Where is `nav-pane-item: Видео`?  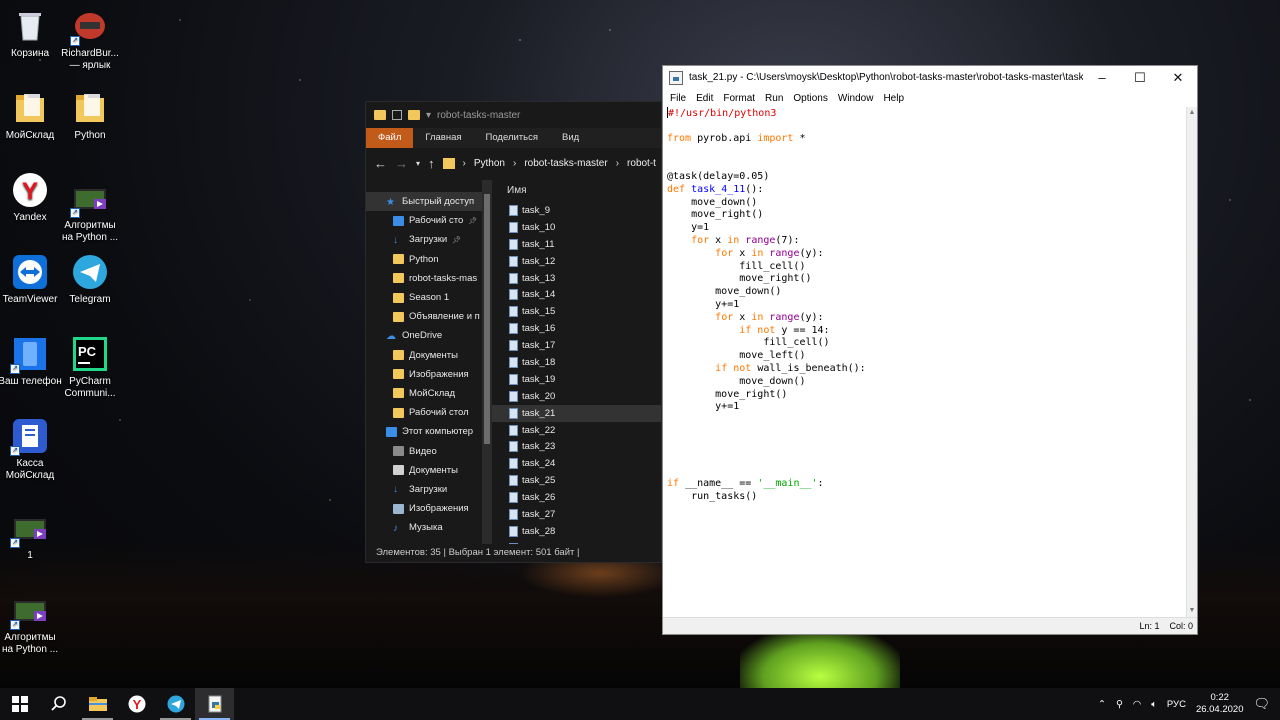
nav-pane-item: Видео is located at coordinates (424, 450).